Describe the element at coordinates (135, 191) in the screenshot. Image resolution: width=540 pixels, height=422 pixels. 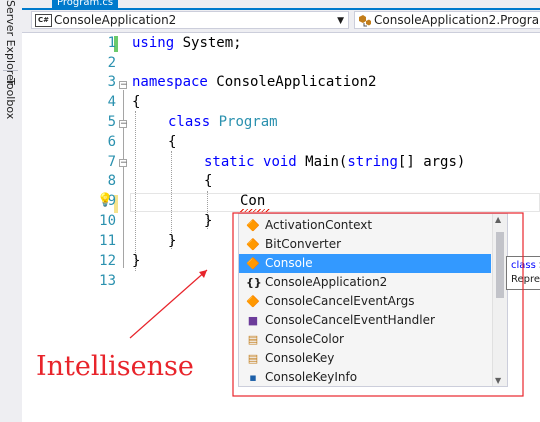
I see `indent-guide` at that location.